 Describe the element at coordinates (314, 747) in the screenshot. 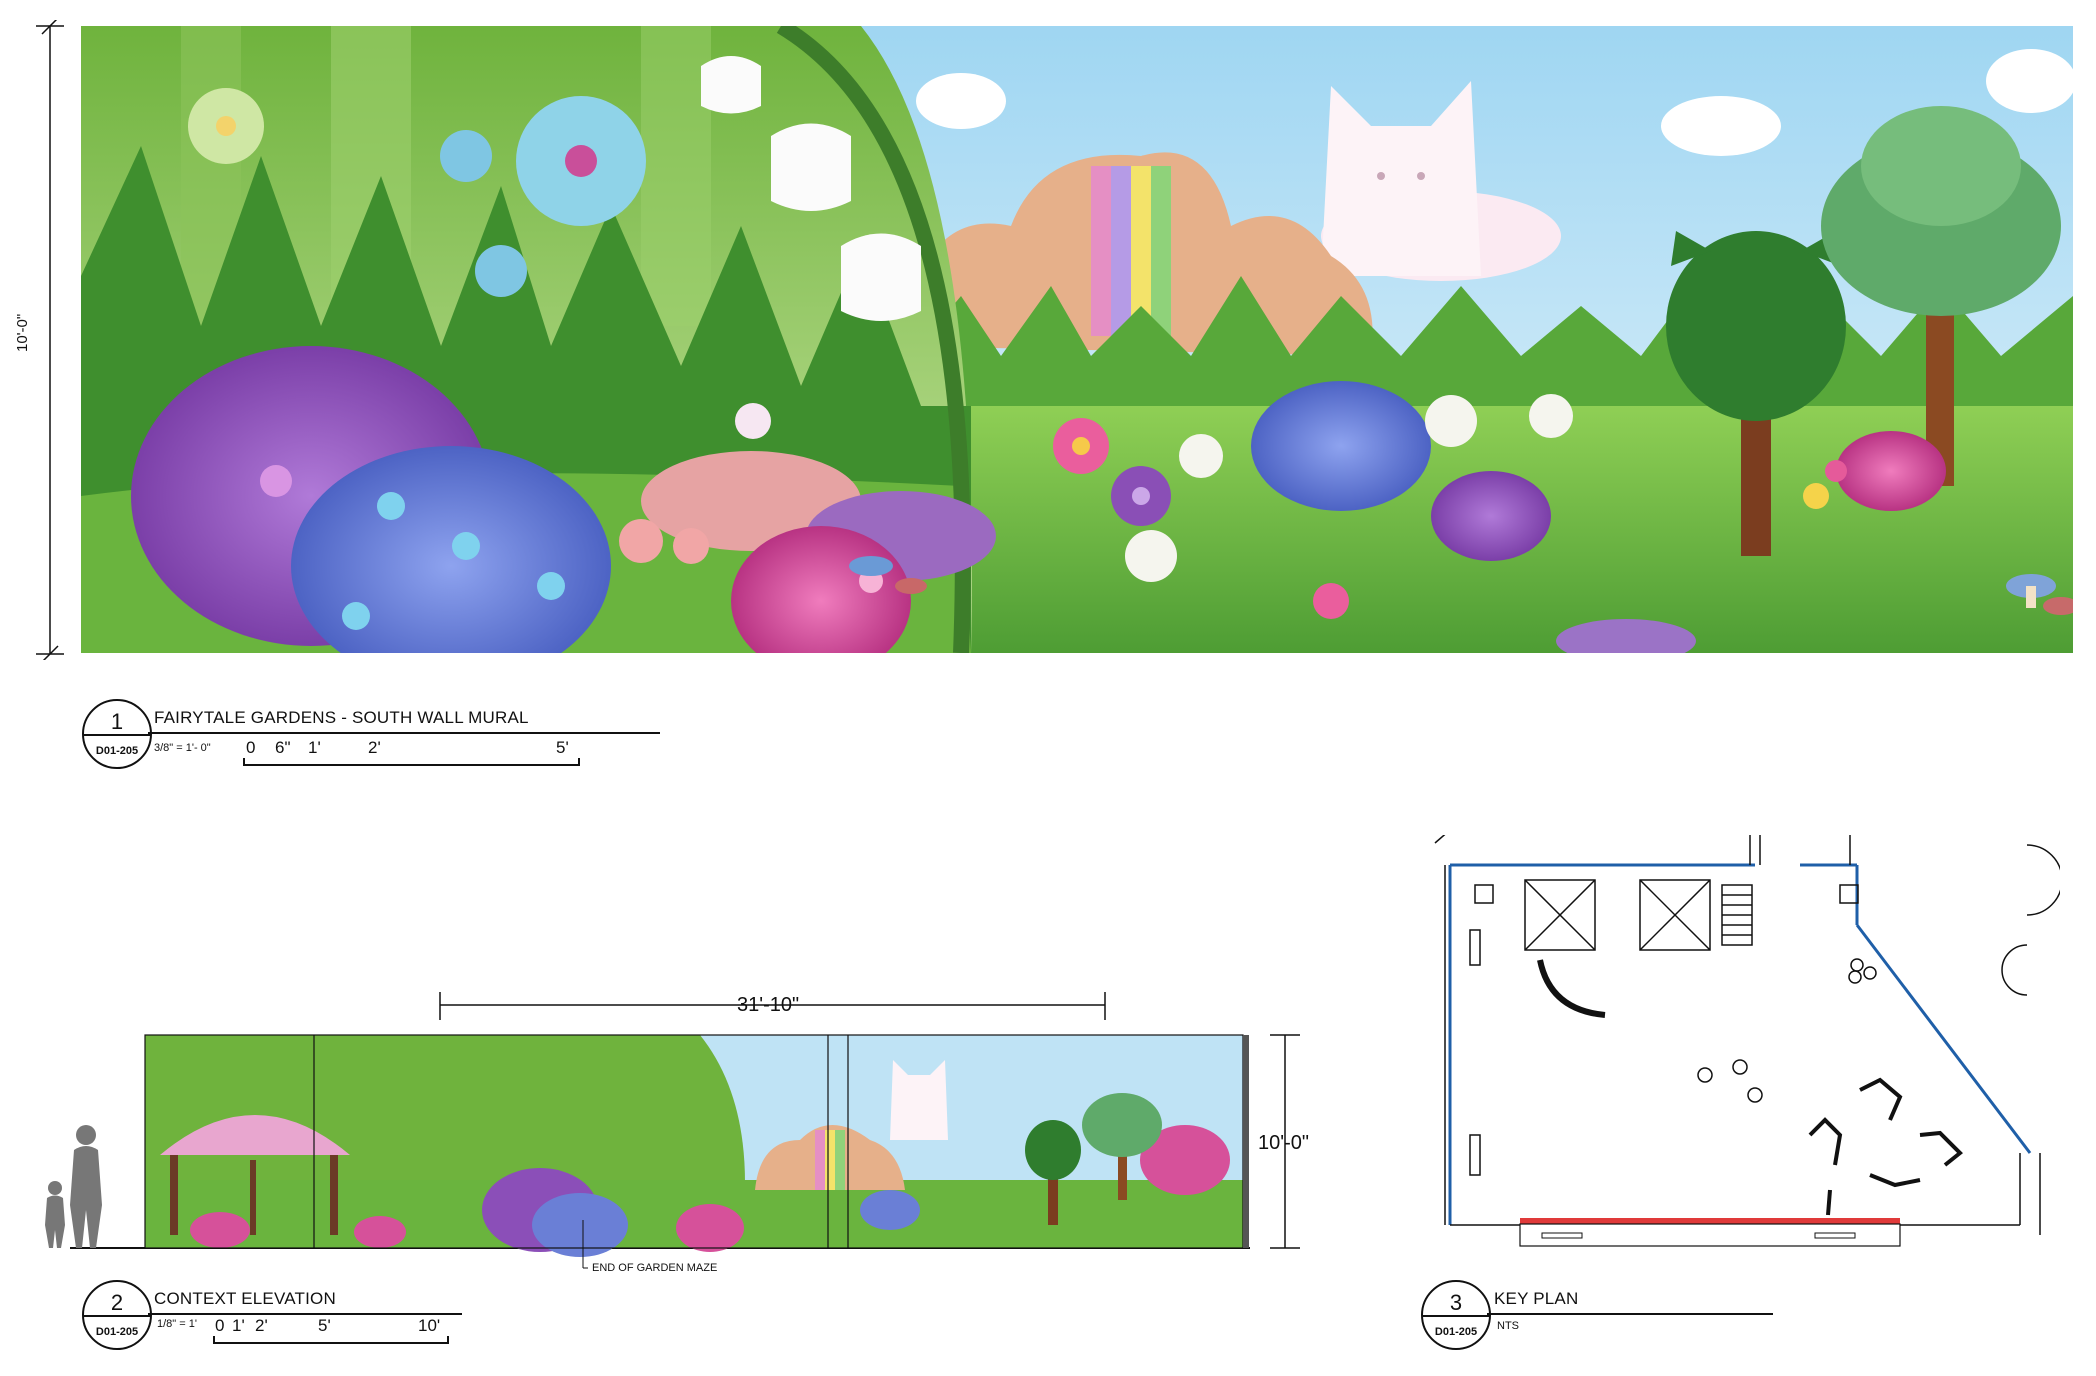

I see `scale1-tick-1ft: 1'` at that location.